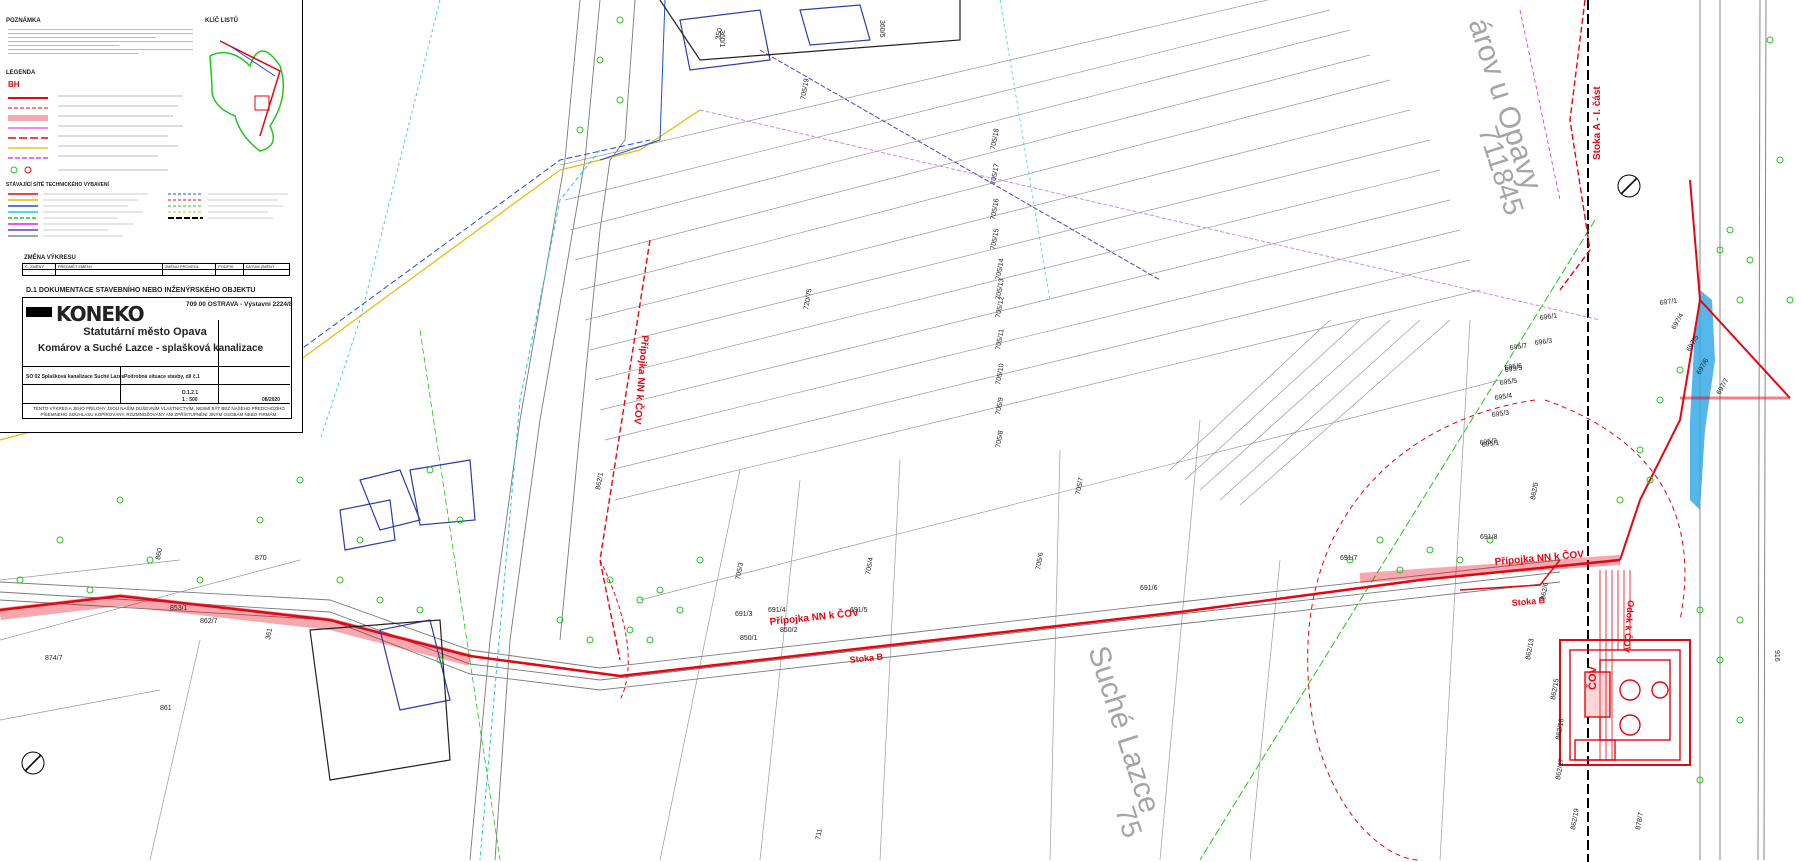 The height and width of the screenshot is (862, 1801). What do you see at coordinates (148, 215) in the screenshot?
I see `existing-legend` at bounding box center [148, 215].